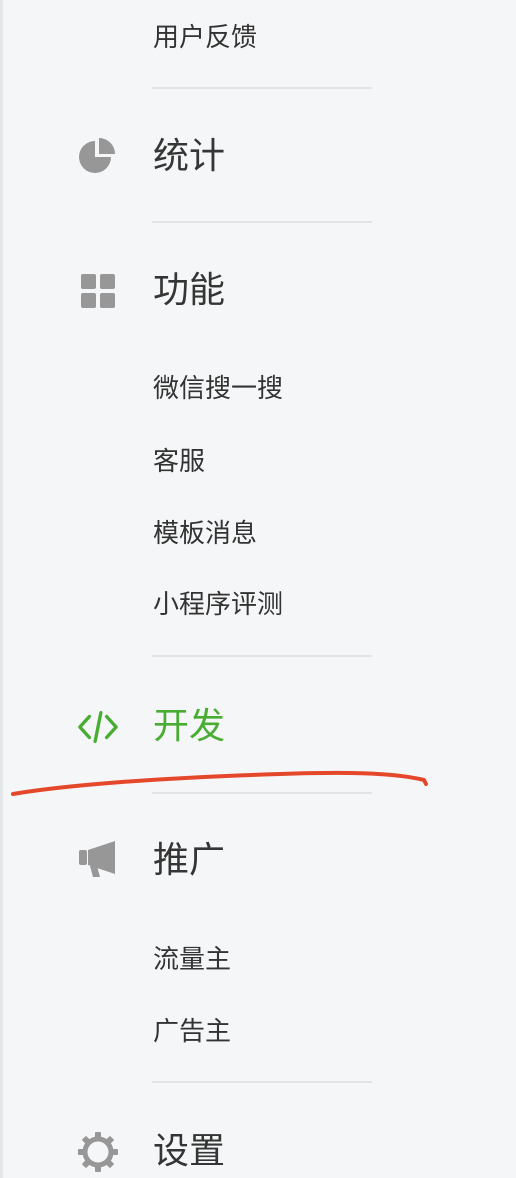 This screenshot has height=1178, width=516. Describe the element at coordinates (1, 589) in the screenshot. I see `sidebar-edge` at that location.